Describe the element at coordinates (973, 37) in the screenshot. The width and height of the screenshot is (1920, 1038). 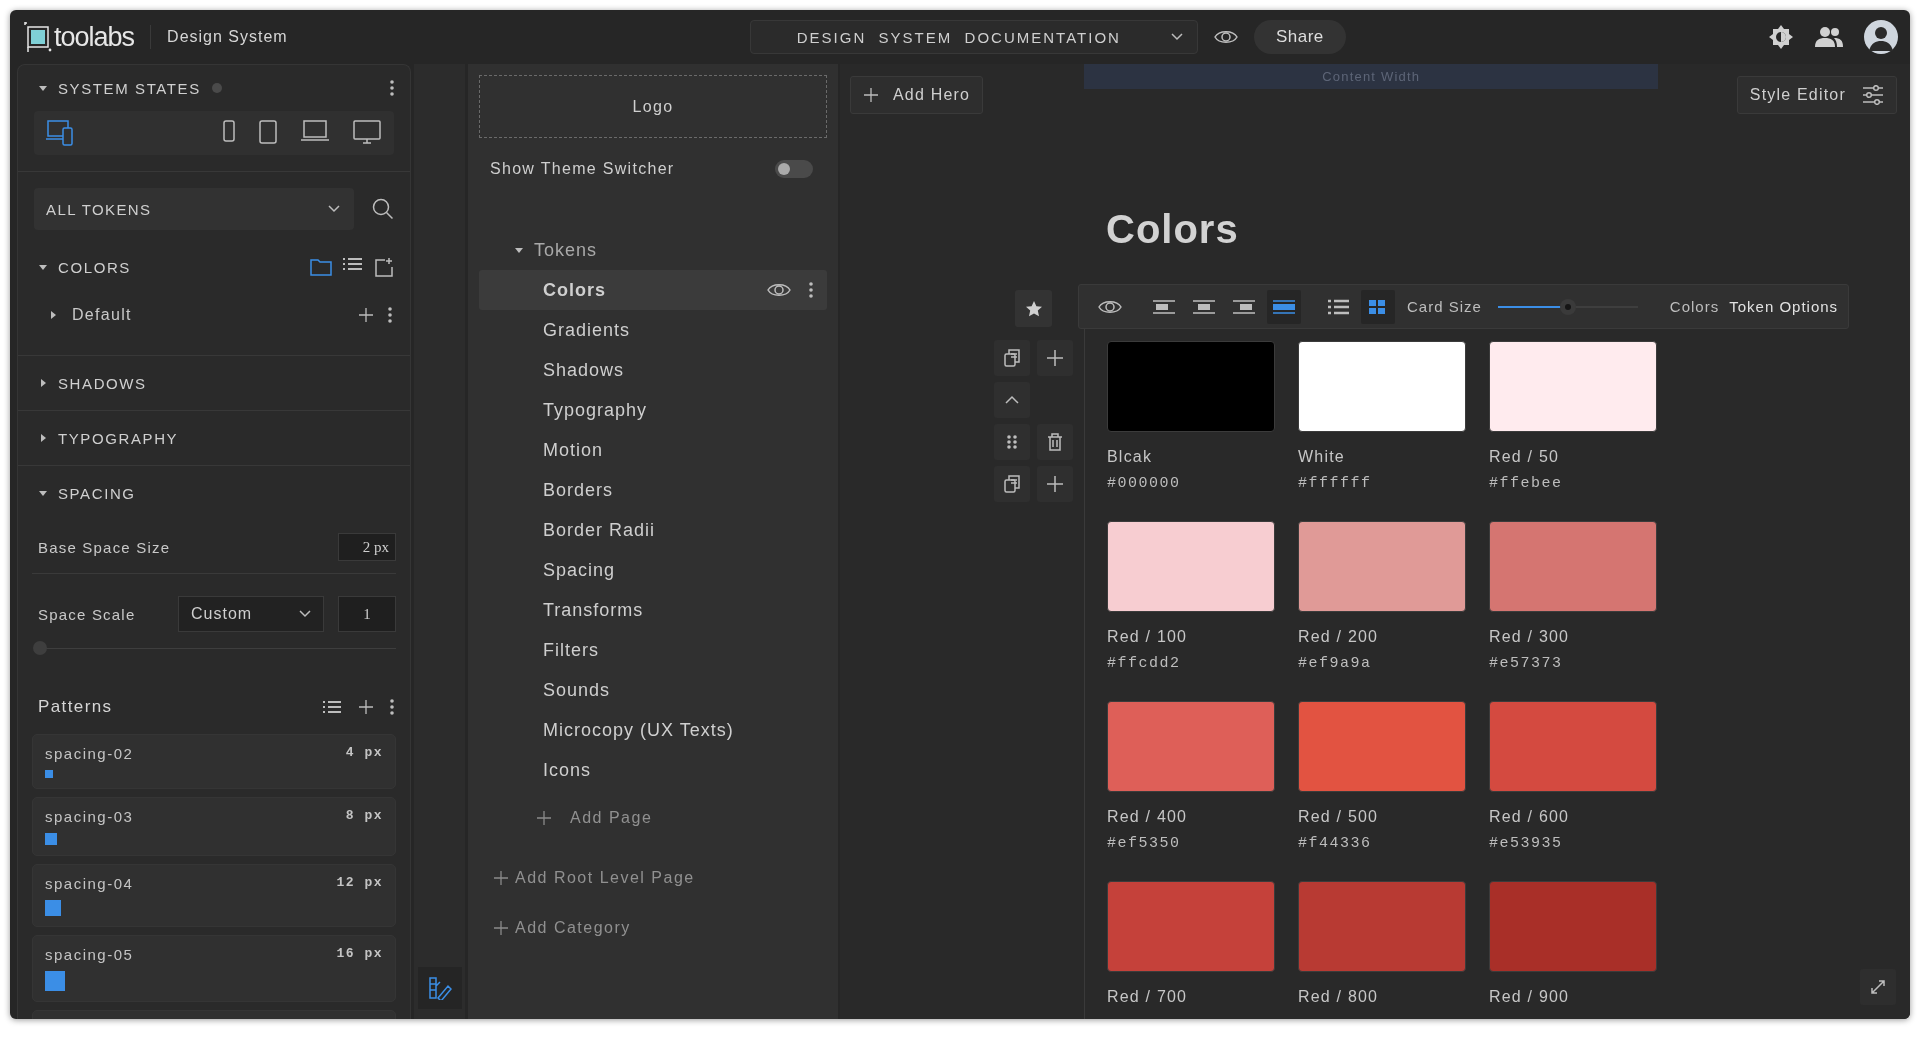
I see `document-dropdown: DESIGN SYSTEM DOCUMENTATION` at that location.